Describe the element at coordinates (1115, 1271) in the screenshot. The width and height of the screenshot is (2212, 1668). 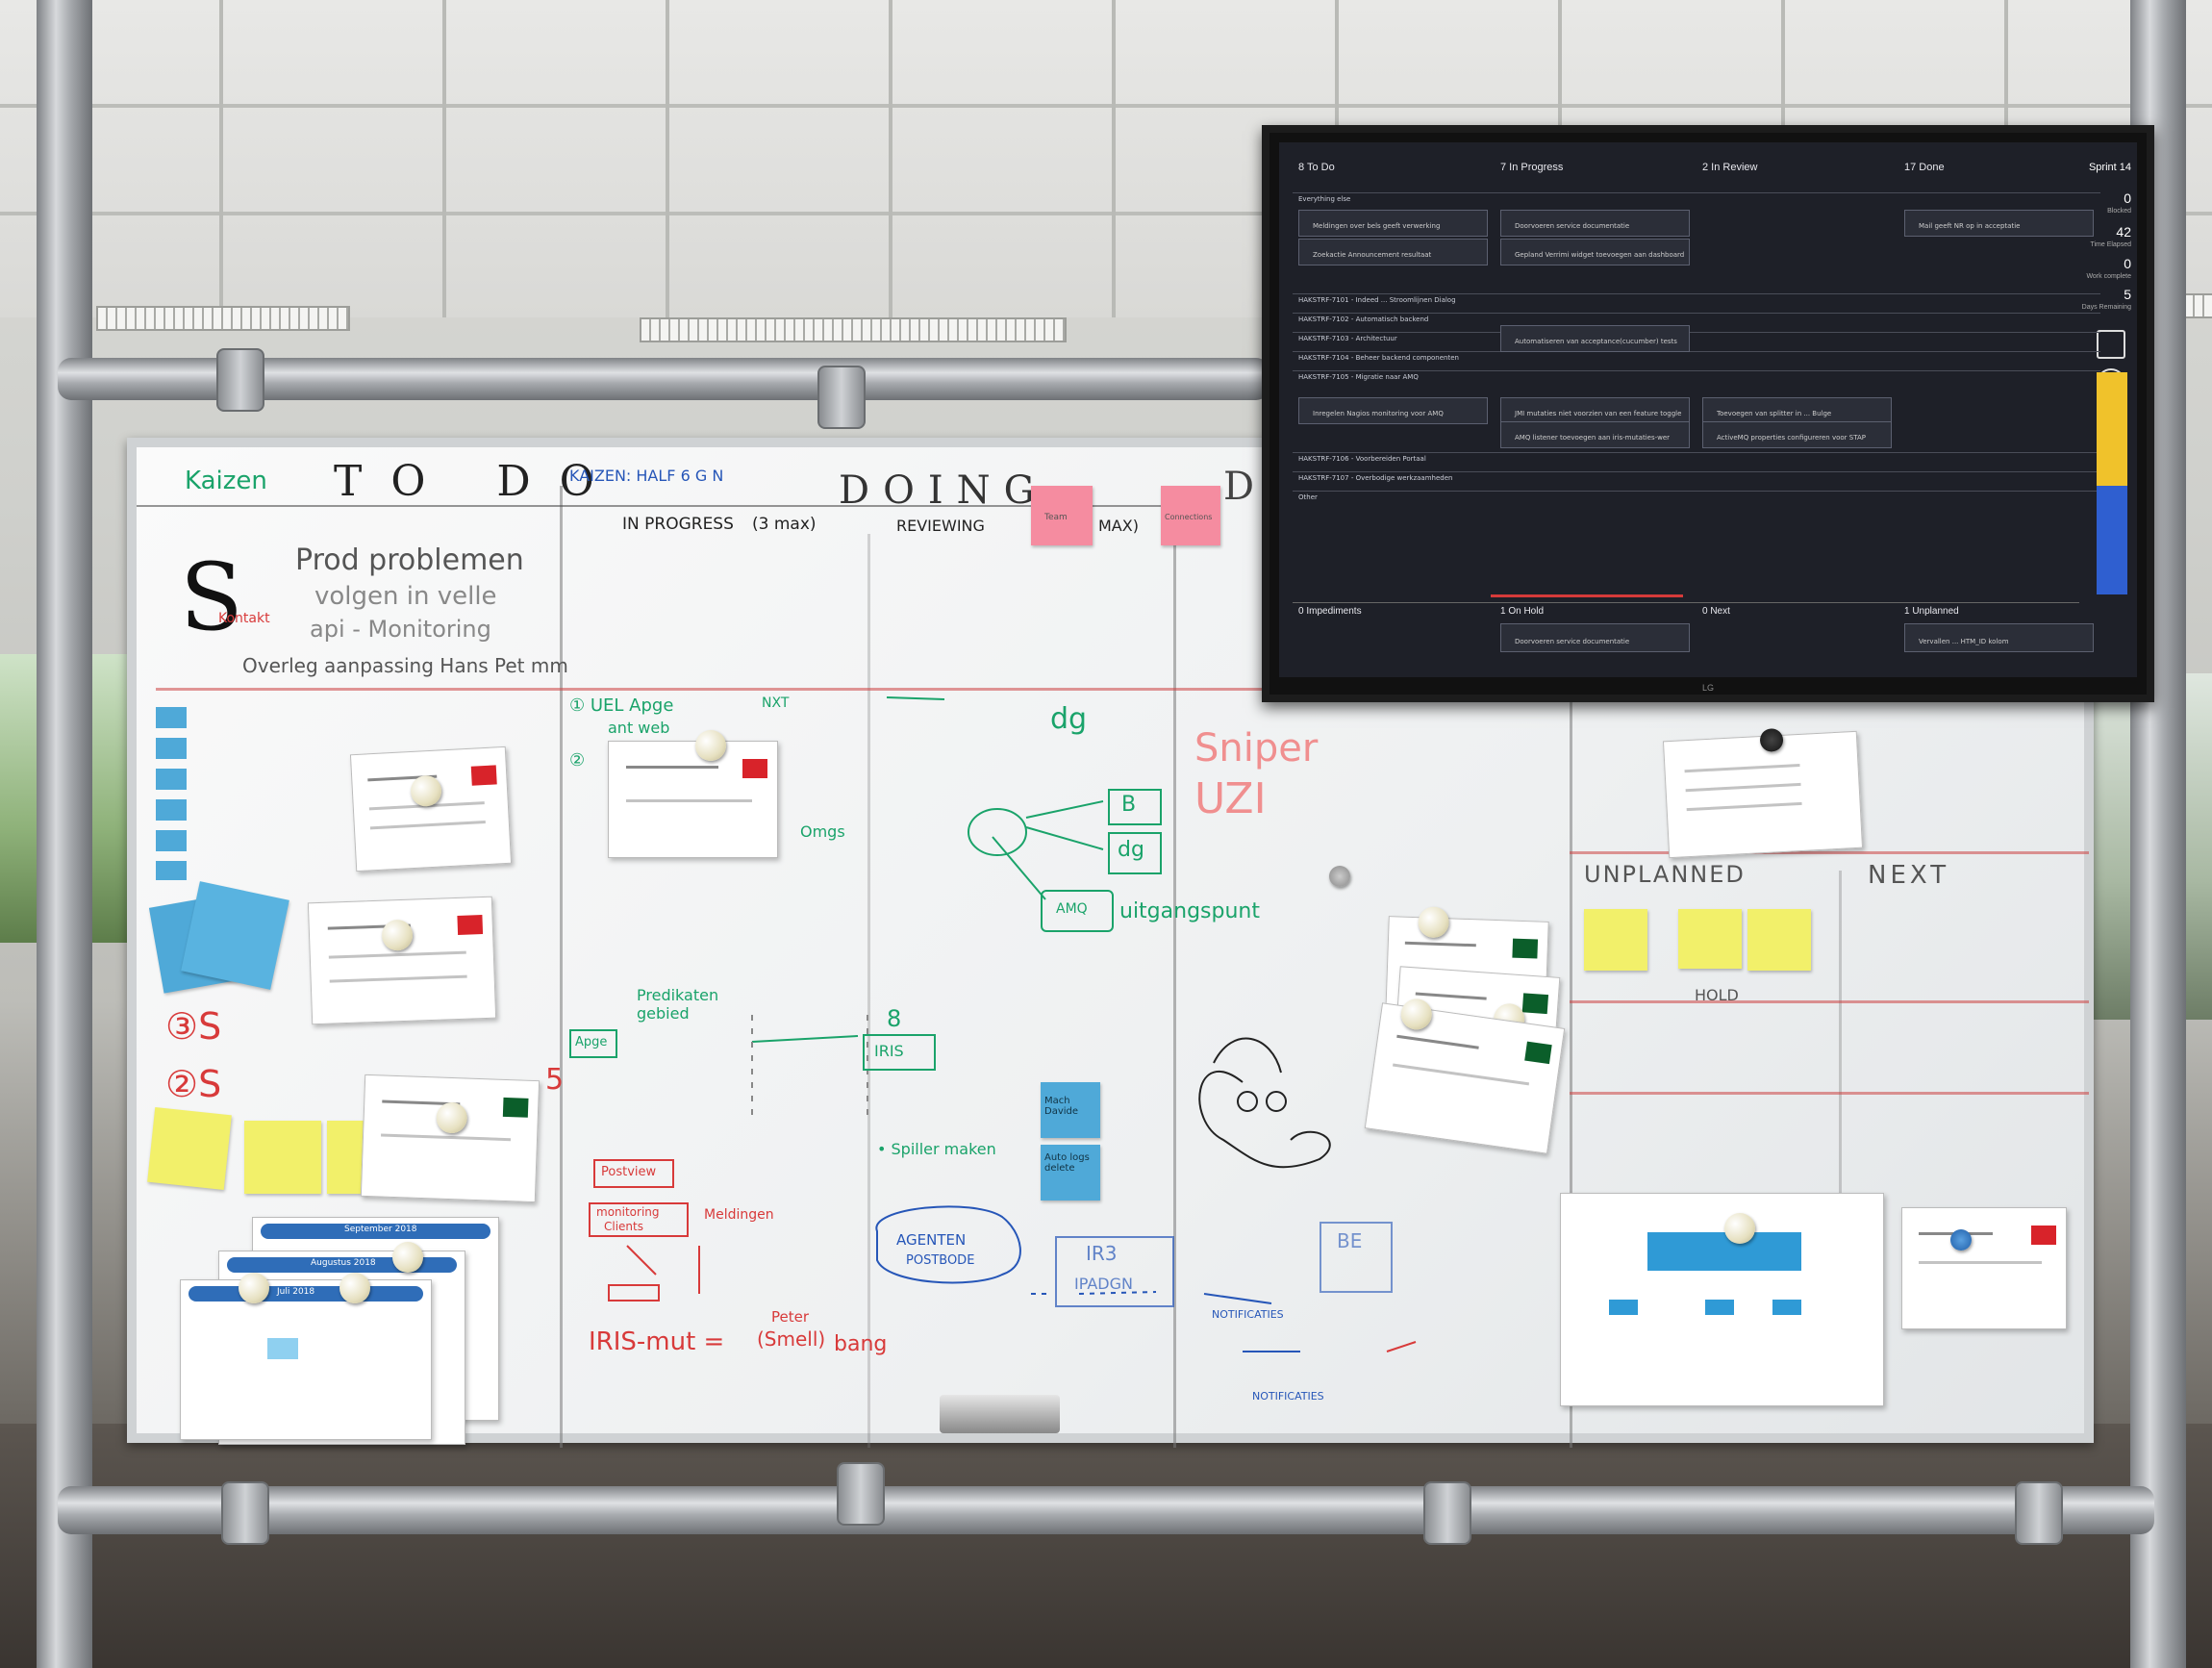
I see `diagram-box: IR3 IPADGN` at that location.